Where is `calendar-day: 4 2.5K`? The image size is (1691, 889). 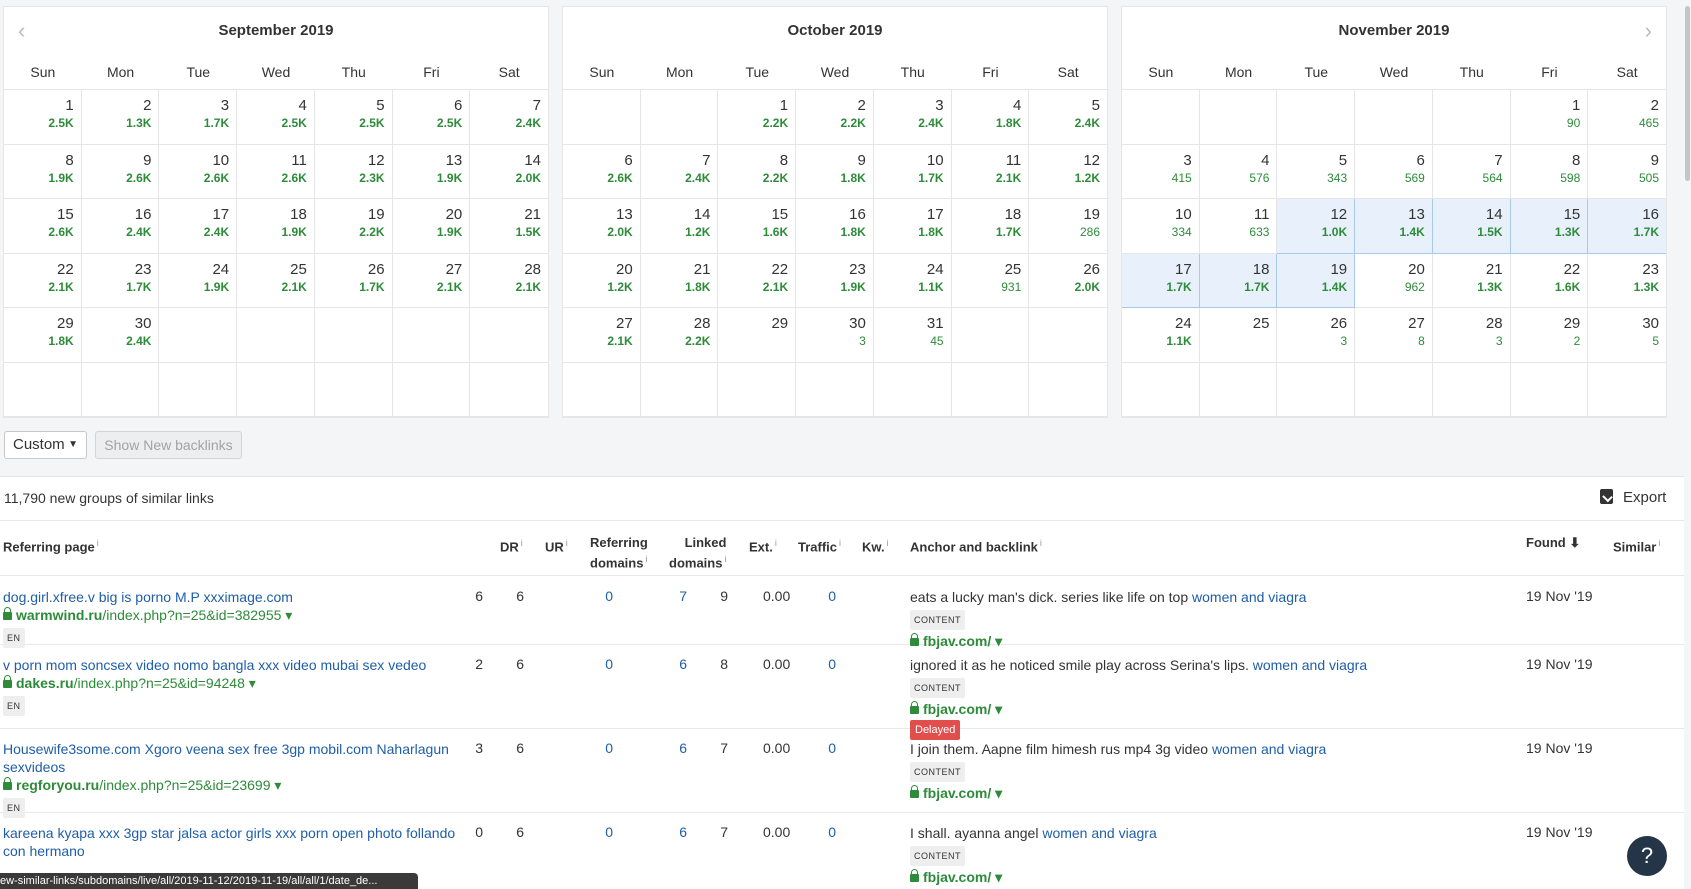 calendar-day: 4 2.5K is located at coordinates (276, 117).